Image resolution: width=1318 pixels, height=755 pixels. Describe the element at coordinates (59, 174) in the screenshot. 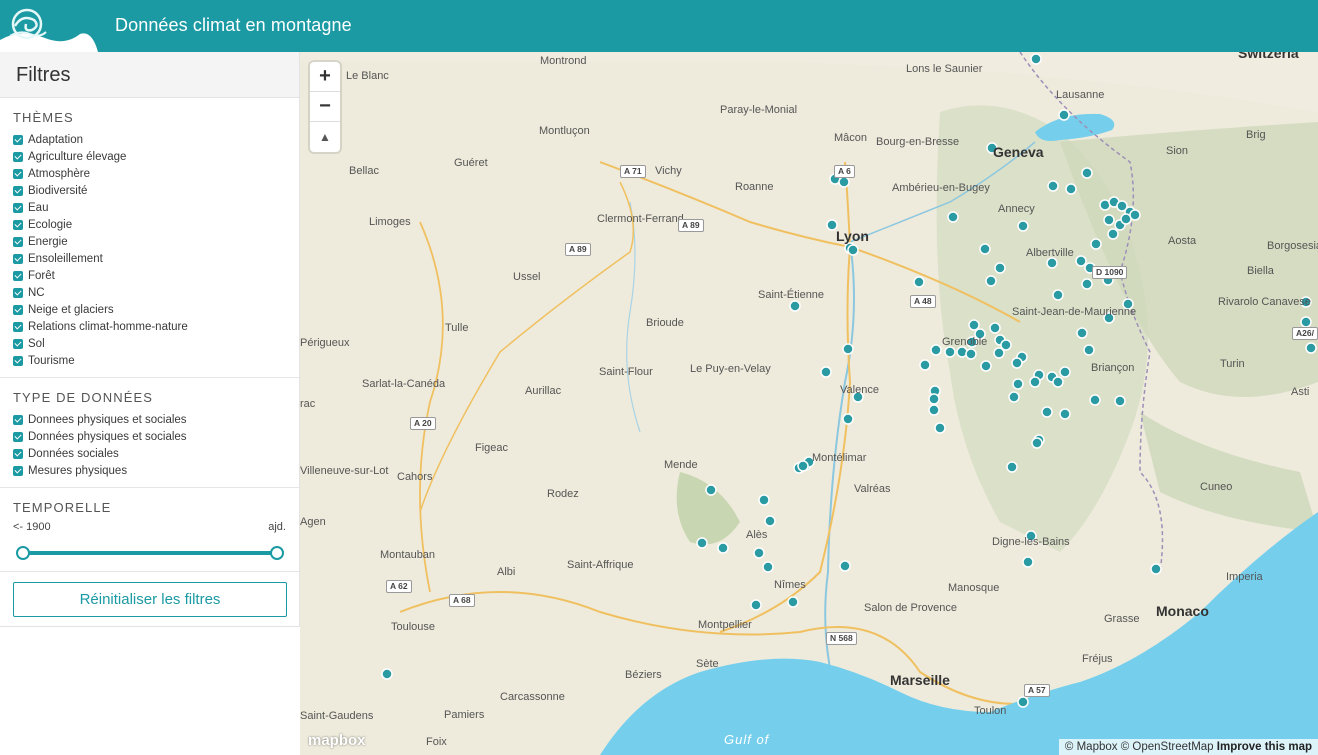

I see `theme-checkbox-label: Atmosphère` at that location.